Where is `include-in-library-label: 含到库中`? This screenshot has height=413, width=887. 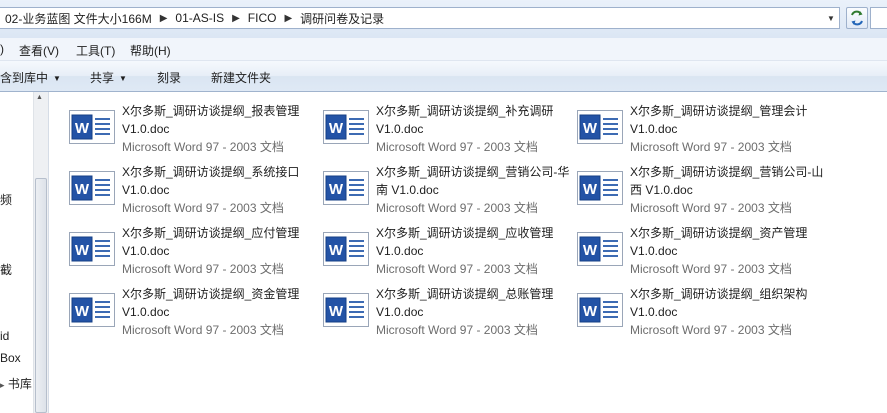
include-in-library-label: 含到库中 is located at coordinates (24, 78).